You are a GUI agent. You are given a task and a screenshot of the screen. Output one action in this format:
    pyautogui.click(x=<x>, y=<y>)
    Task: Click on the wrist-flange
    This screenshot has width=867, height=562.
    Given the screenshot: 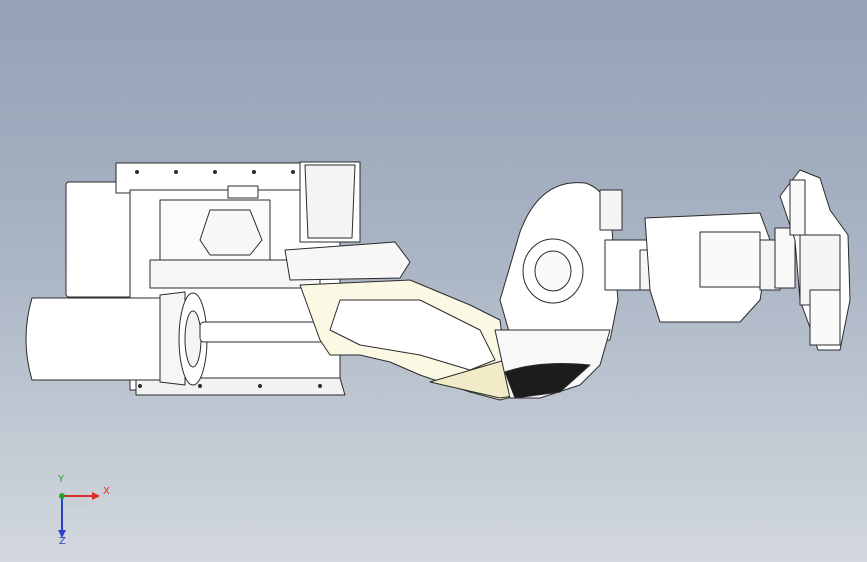 What is the action you would take?
    pyautogui.click(x=812, y=260)
    